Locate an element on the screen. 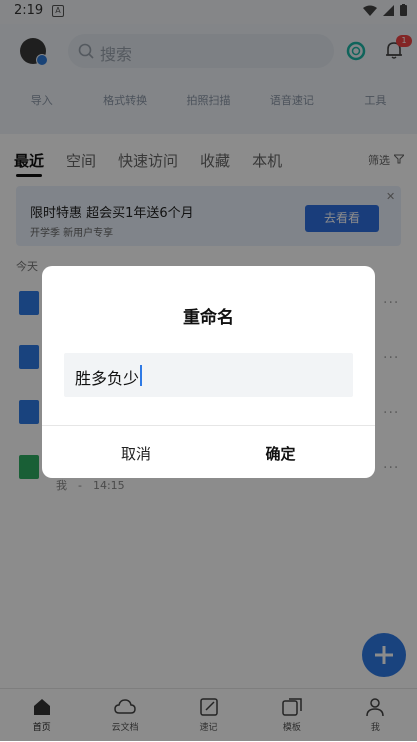 Image resolution: width=417 pixels, height=742 pixels. rename-input: 胜多负少 is located at coordinates (208, 375).